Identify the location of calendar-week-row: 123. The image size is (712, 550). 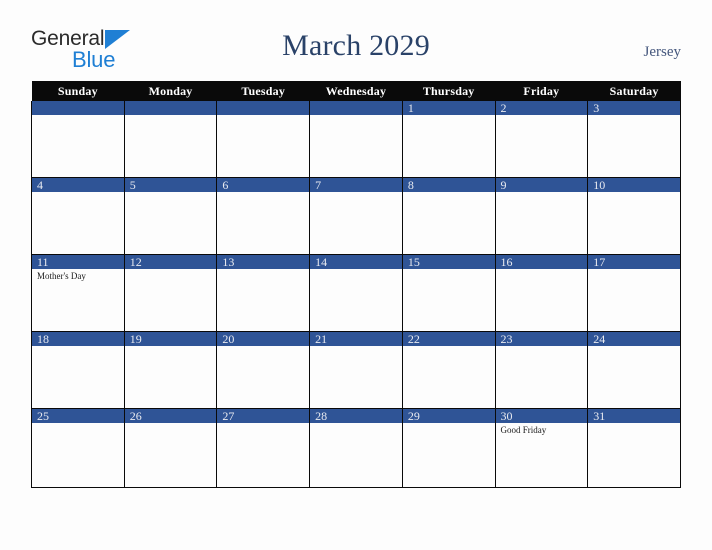
(356, 139).